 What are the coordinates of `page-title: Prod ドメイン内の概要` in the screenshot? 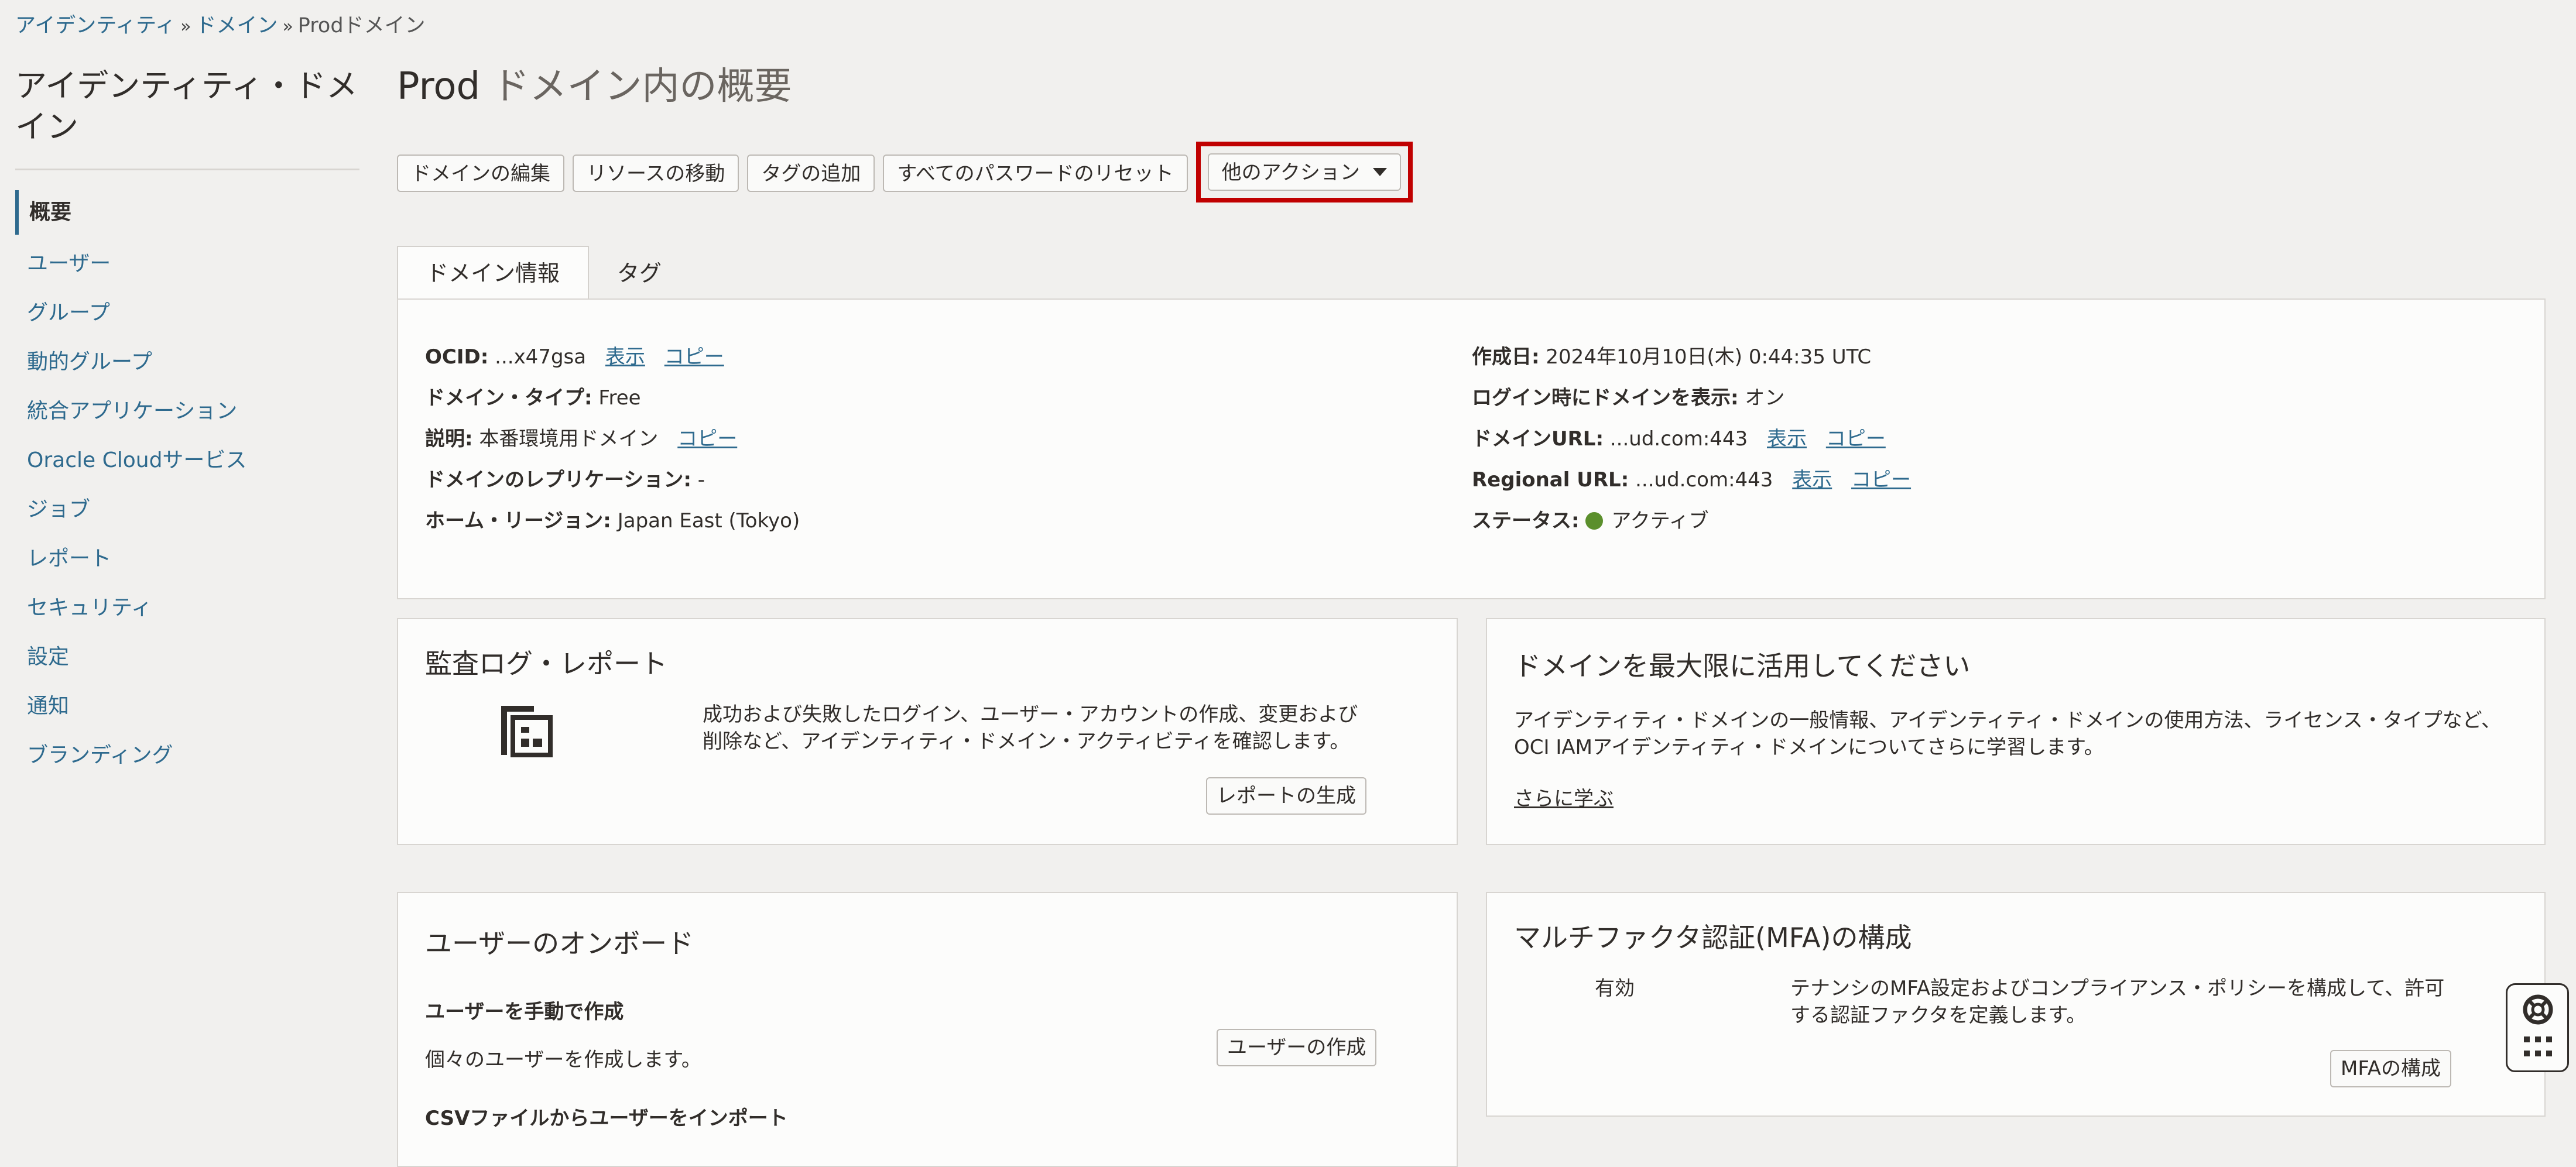 It's located at (594, 87).